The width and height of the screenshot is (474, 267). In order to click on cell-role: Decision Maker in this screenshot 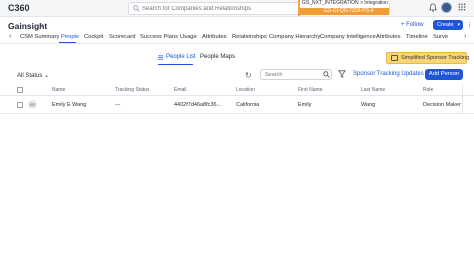, I will do `click(442, 105)`.